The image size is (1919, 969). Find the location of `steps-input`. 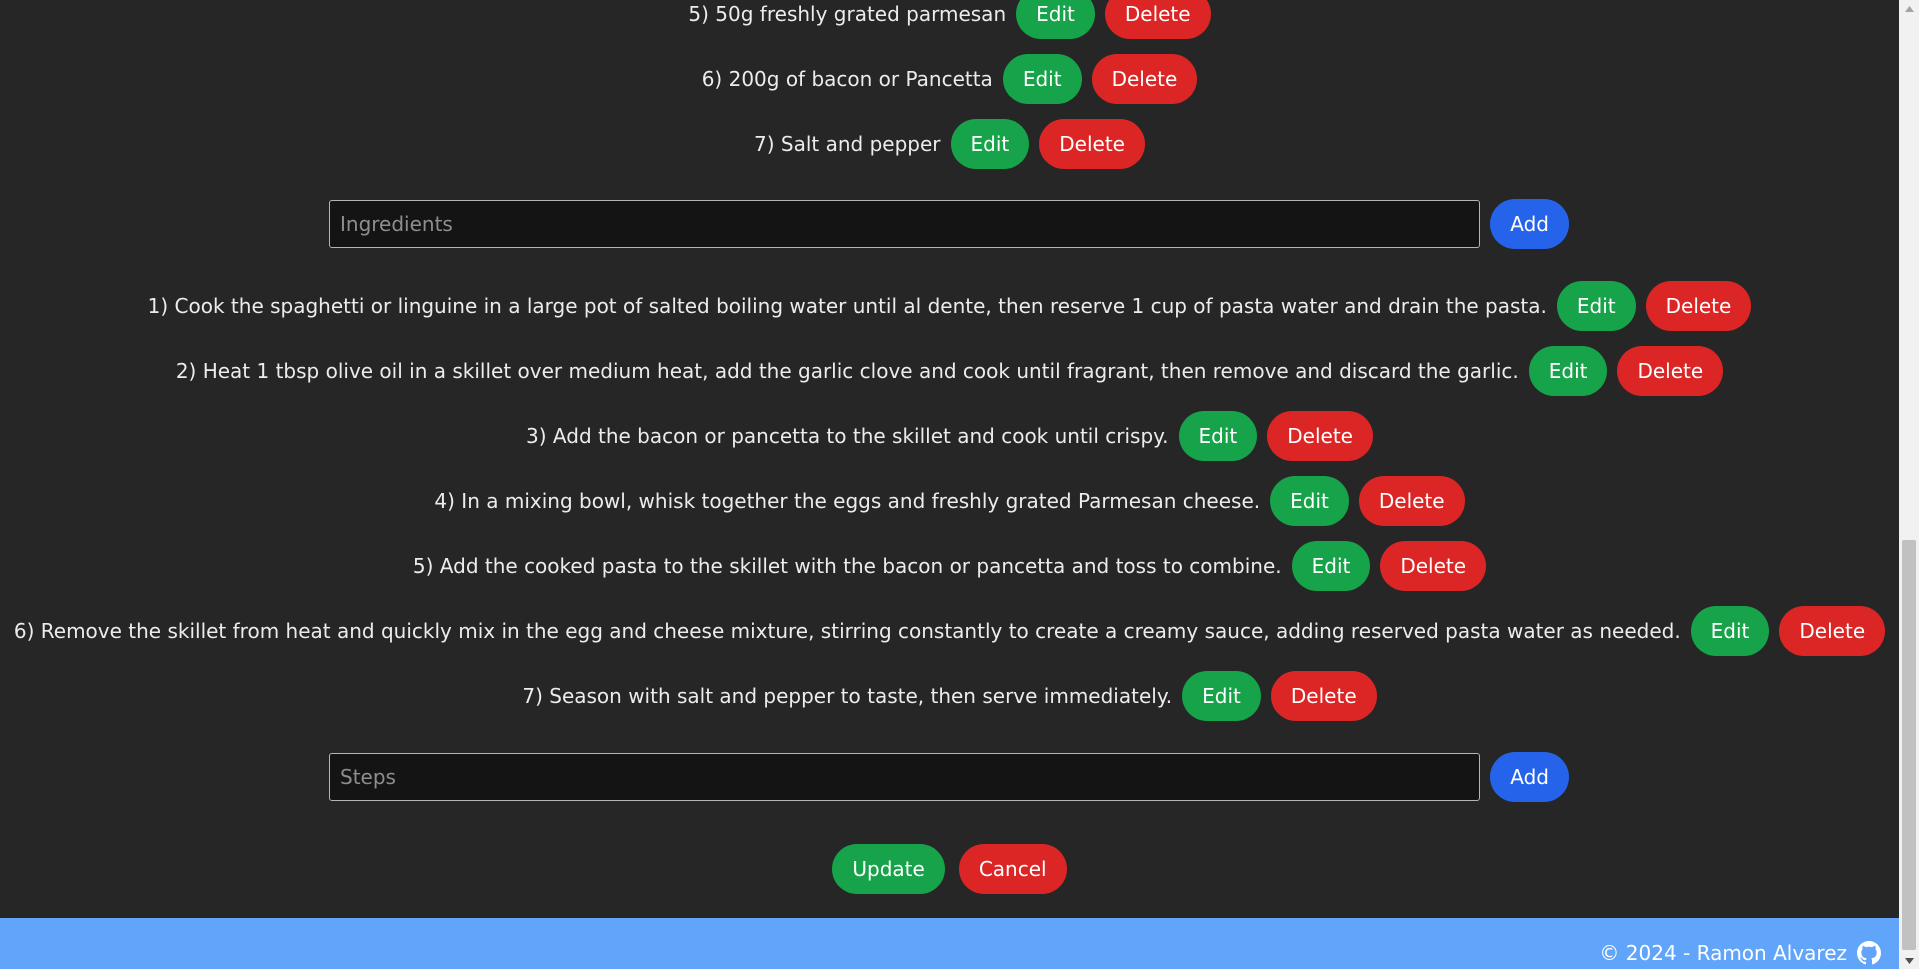

steps-input is located at coordinates (905, 777).